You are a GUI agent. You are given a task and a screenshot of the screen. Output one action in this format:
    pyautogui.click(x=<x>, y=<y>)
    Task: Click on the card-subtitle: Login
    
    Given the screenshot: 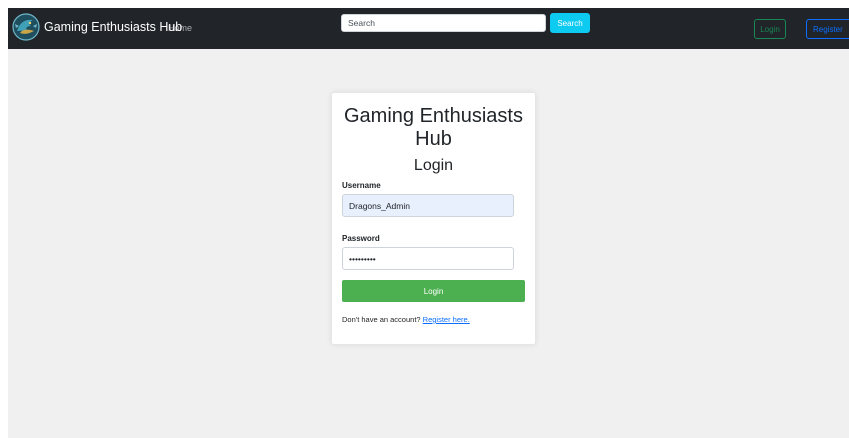 What is the action you would take?
    pyautogui.click(x=433, y=165)
    